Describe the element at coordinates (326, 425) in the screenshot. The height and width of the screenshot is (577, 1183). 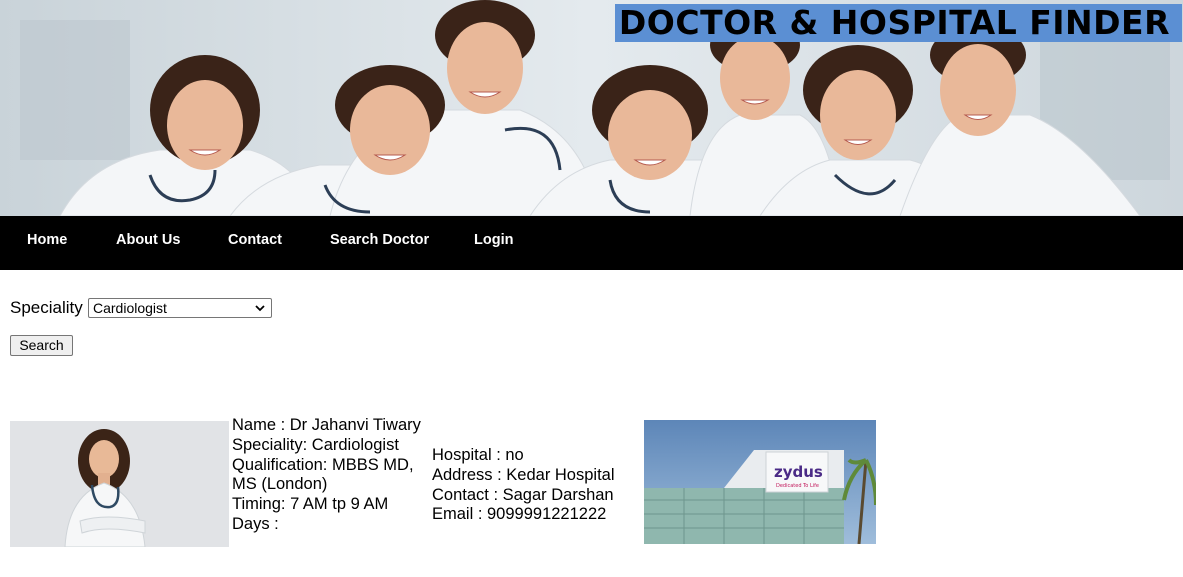
I see `doctor-name: Name : Dr Jahanvi Tiwary` at that location.